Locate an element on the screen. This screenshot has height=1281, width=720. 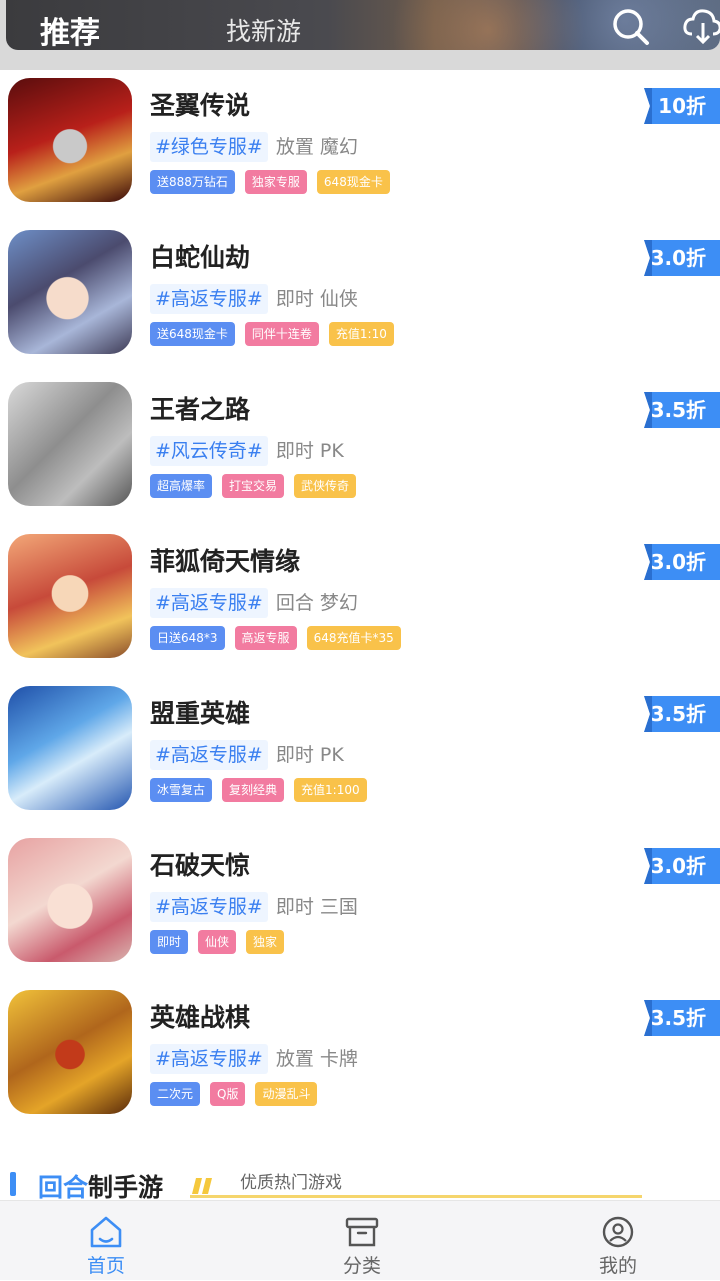
game-list-item: 英雄战棋 #高返专服# 放置 卡牌二次元 Q版 动漫乱斗 3.5折 is located at coordinates (360, 1058).